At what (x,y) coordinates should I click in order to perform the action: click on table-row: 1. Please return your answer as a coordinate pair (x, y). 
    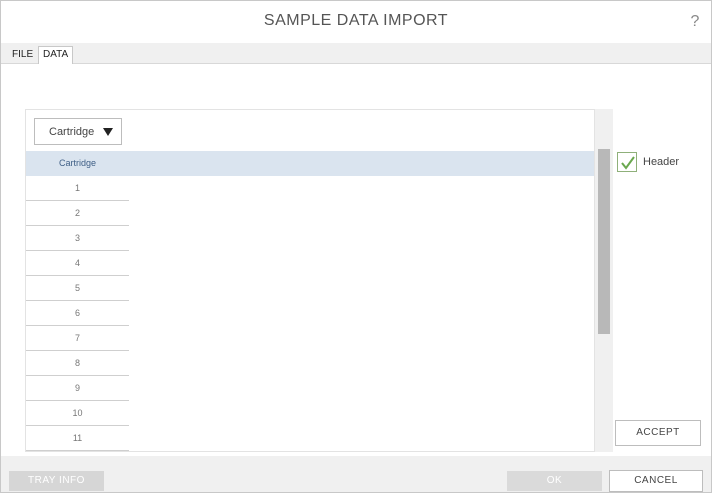
    Looking at the image, I should click on (77, 188).